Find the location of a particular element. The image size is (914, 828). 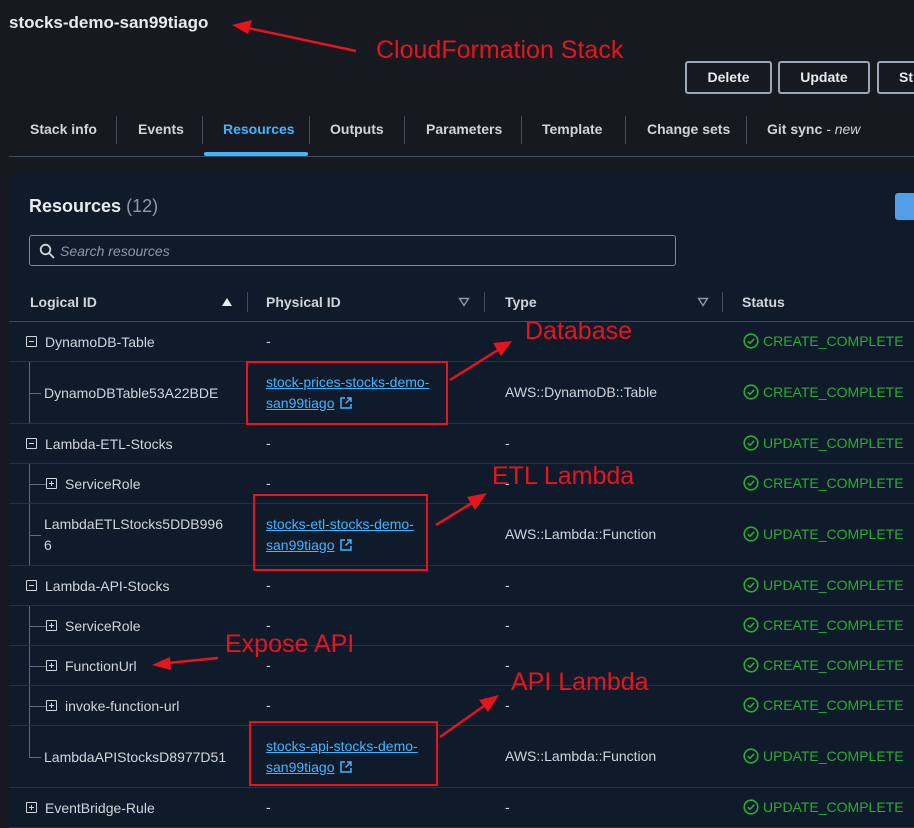

arrow-to-api-lambda is located at coordinates (462, 721).